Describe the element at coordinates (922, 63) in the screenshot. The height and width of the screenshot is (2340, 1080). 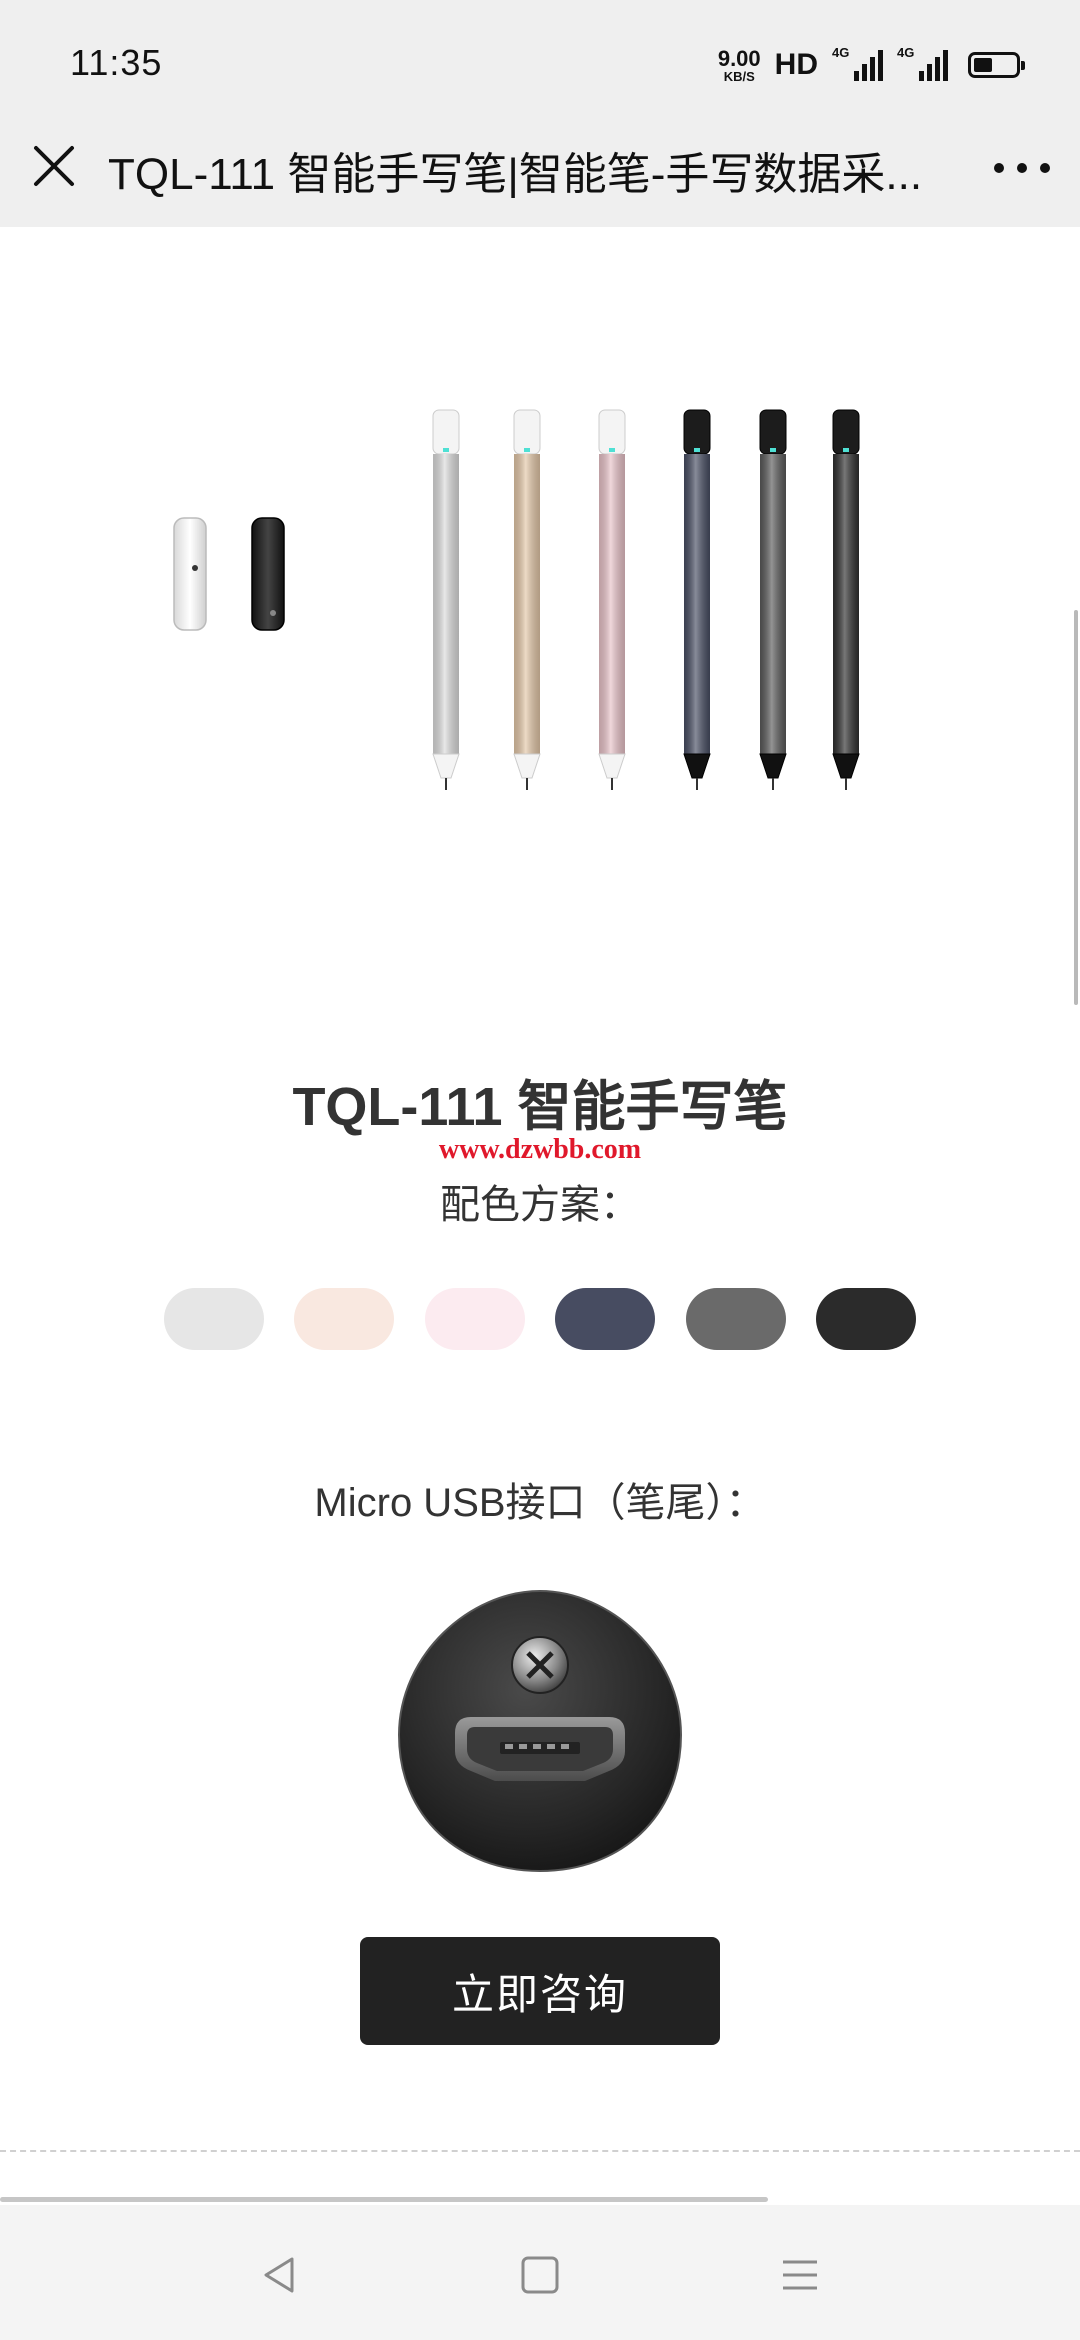
I see `signal-strength-icon-2: 4G` at that location.